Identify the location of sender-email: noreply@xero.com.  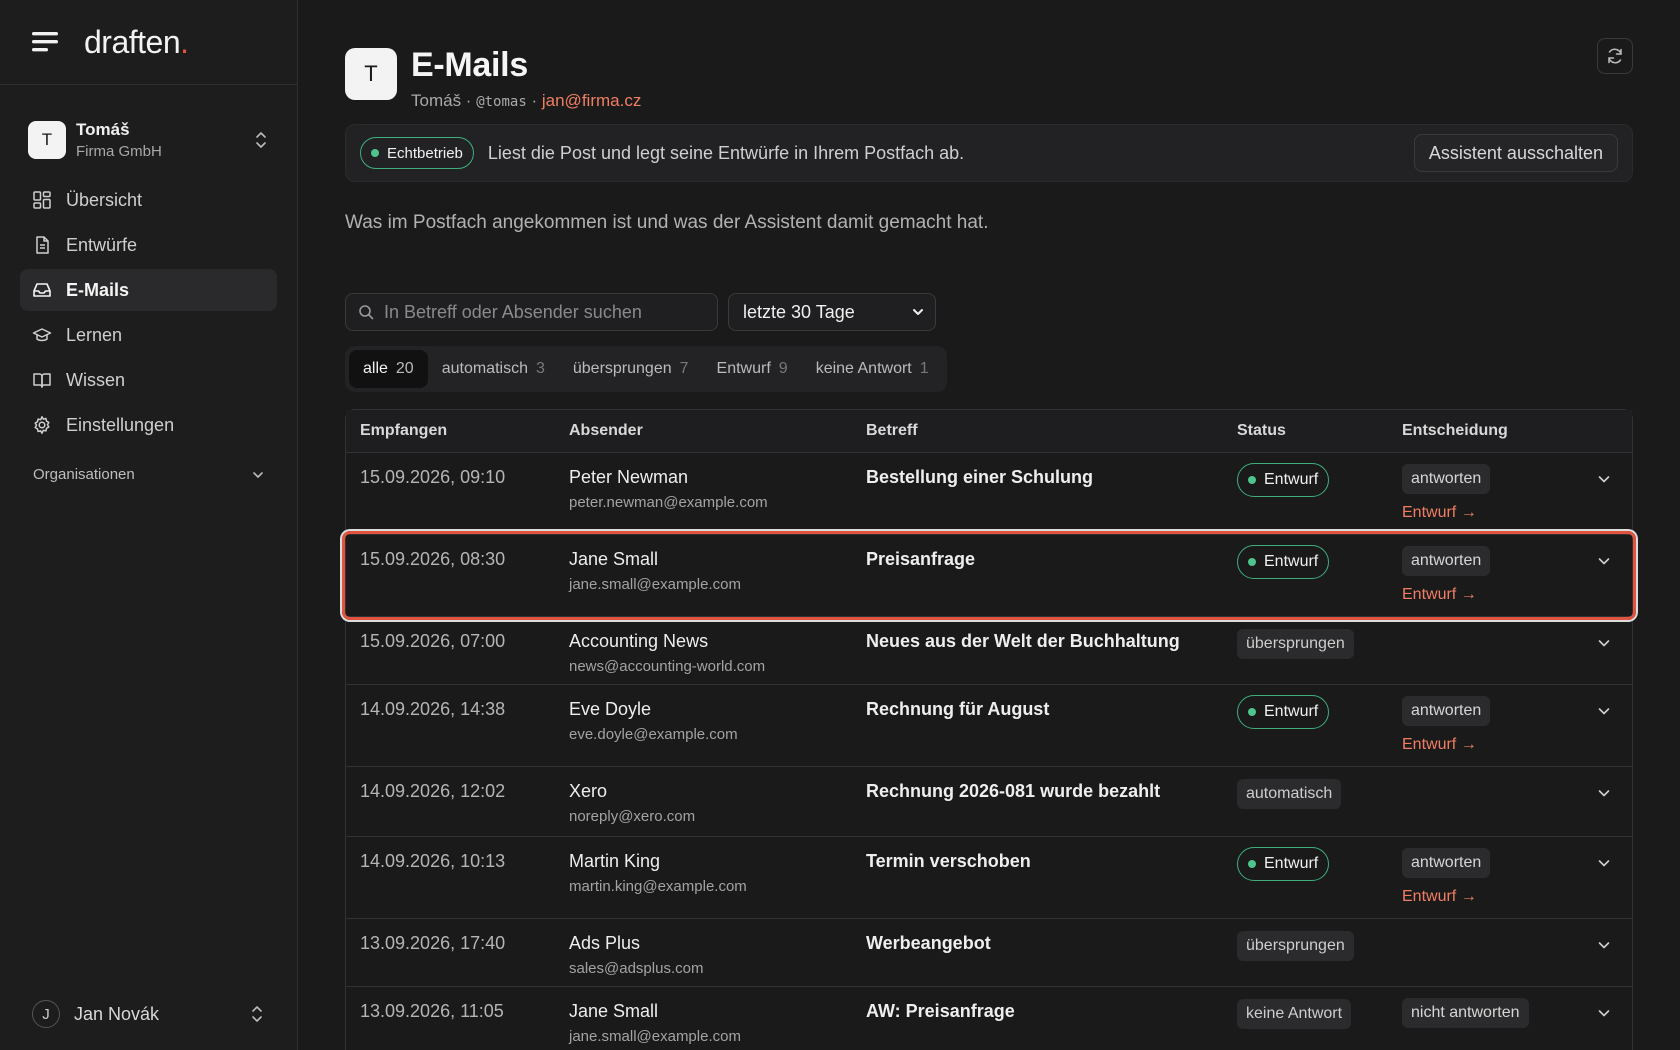
(632, 816).